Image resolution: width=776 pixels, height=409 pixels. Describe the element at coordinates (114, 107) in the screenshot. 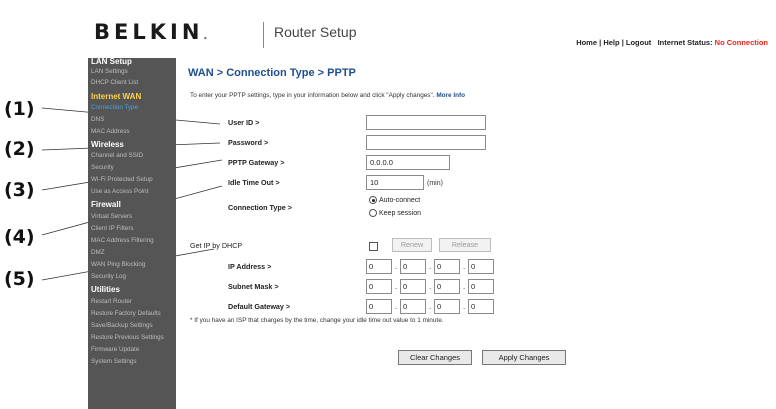

I see `sidebar-item-connection-type: Connection Type` at that location.